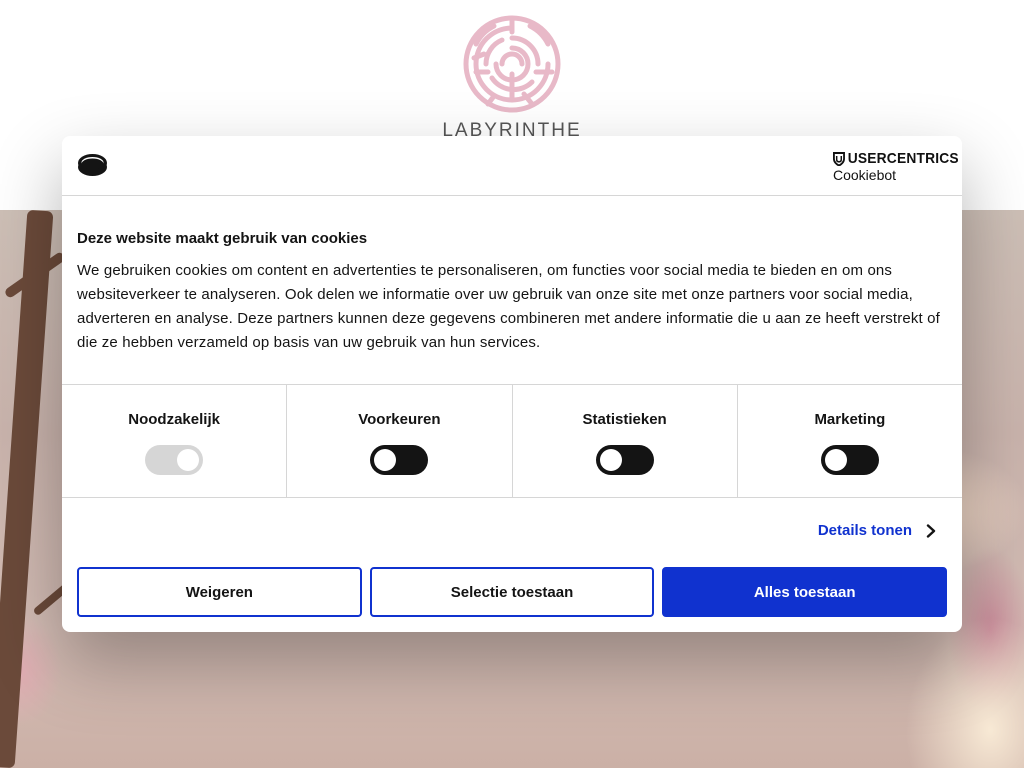 This screenshot has height=768, width=1024. Describe the element at coordinates (865, 175) in the screenshot. I see `cookiebot-wordmark: Cookiebot` at that location.